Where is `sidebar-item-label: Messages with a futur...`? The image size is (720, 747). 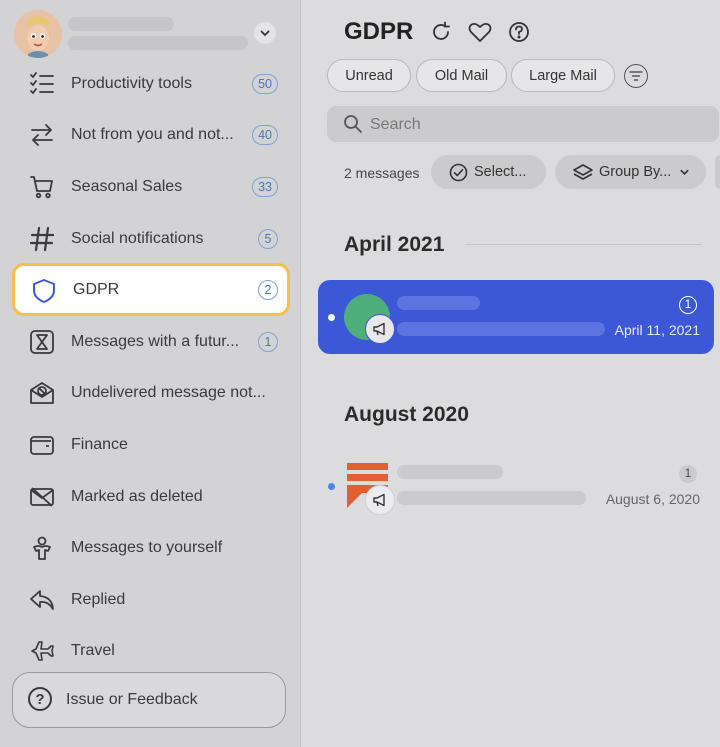 sidebar-item-label: Messages with a futur... is located at coordinates (155, 341).